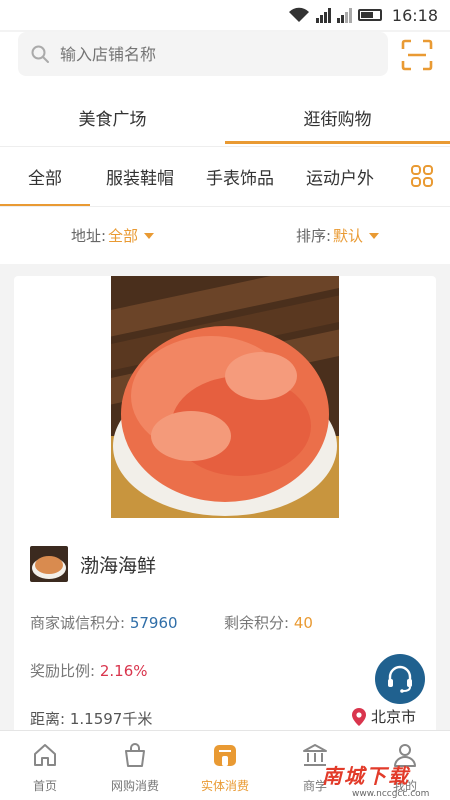 The width and height of the screenshot is (450, 800). What do you see at coordinates (63, 671) in the screenshot?
I see `reward-ratio-label: 奖励比例:` at bounding box center [63, 671].